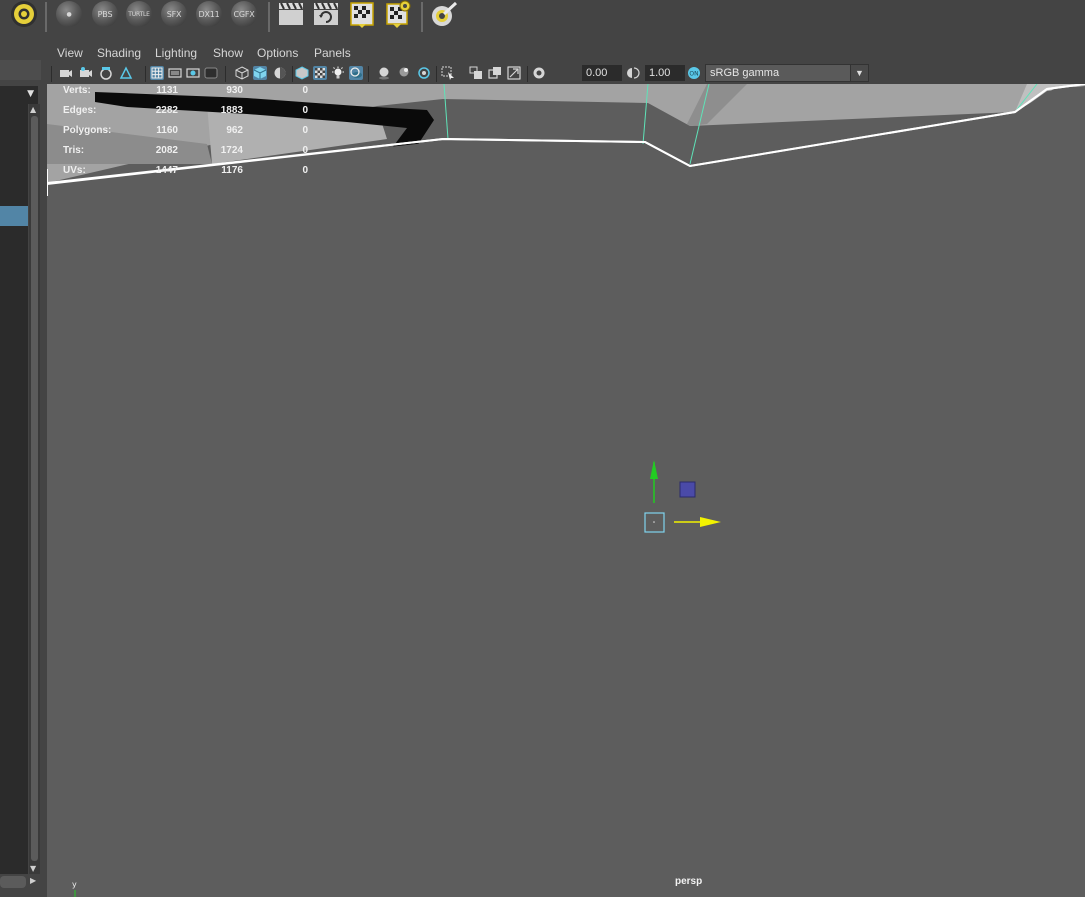  What do you see at coordinates (175, 73) in the screenshot?
I see `film-gate-icon` at bounding box center [175, 73].